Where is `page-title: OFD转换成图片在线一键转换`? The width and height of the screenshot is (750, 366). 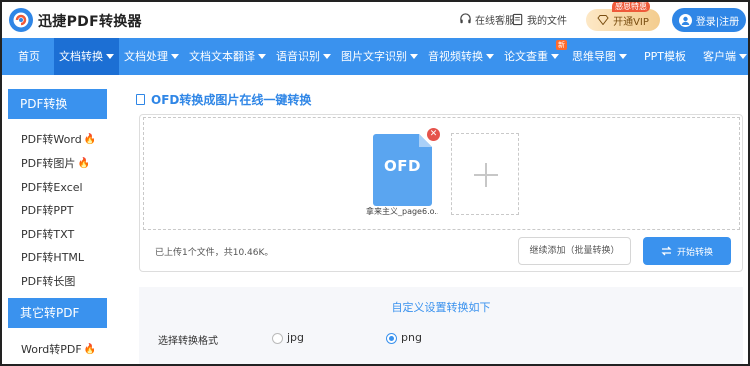 page-title: OFD转换成图片在线一键转换 is located at coordinates (223, 99).